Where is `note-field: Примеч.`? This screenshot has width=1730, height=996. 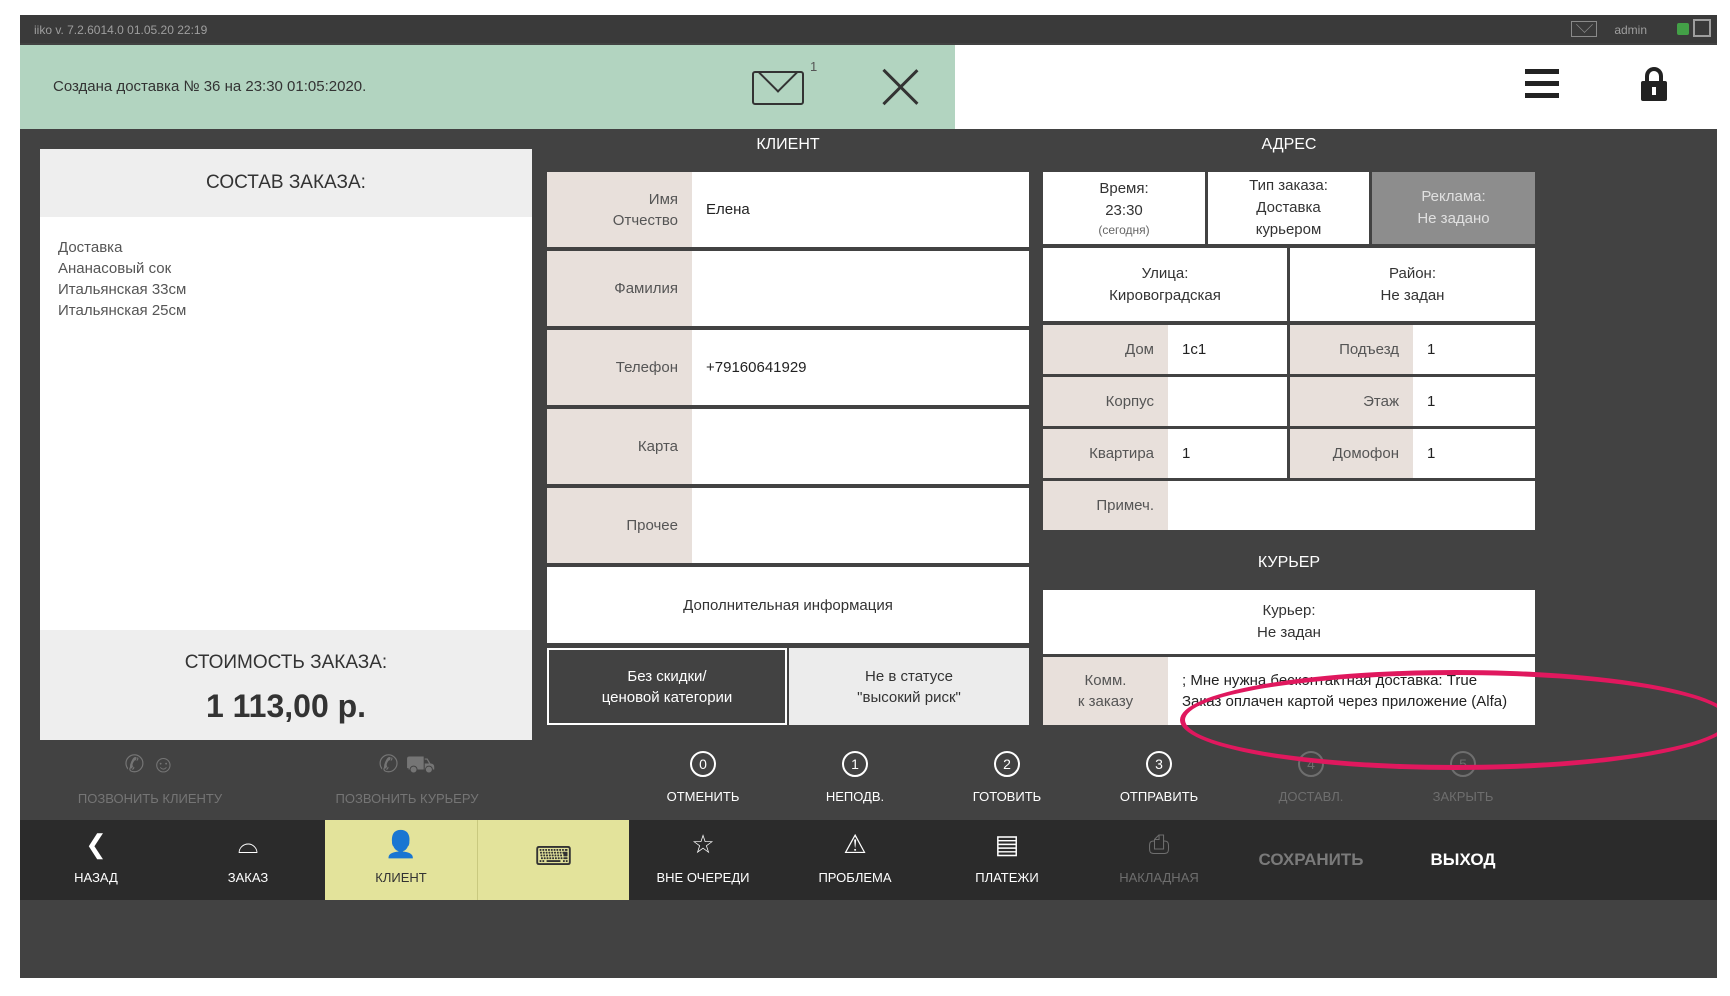 note-field: Примеч. is located at coordinates (1289, 505).